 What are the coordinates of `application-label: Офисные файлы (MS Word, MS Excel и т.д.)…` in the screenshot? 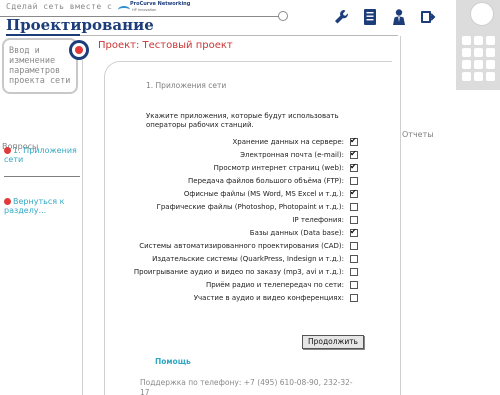 It's located at (263, 194).